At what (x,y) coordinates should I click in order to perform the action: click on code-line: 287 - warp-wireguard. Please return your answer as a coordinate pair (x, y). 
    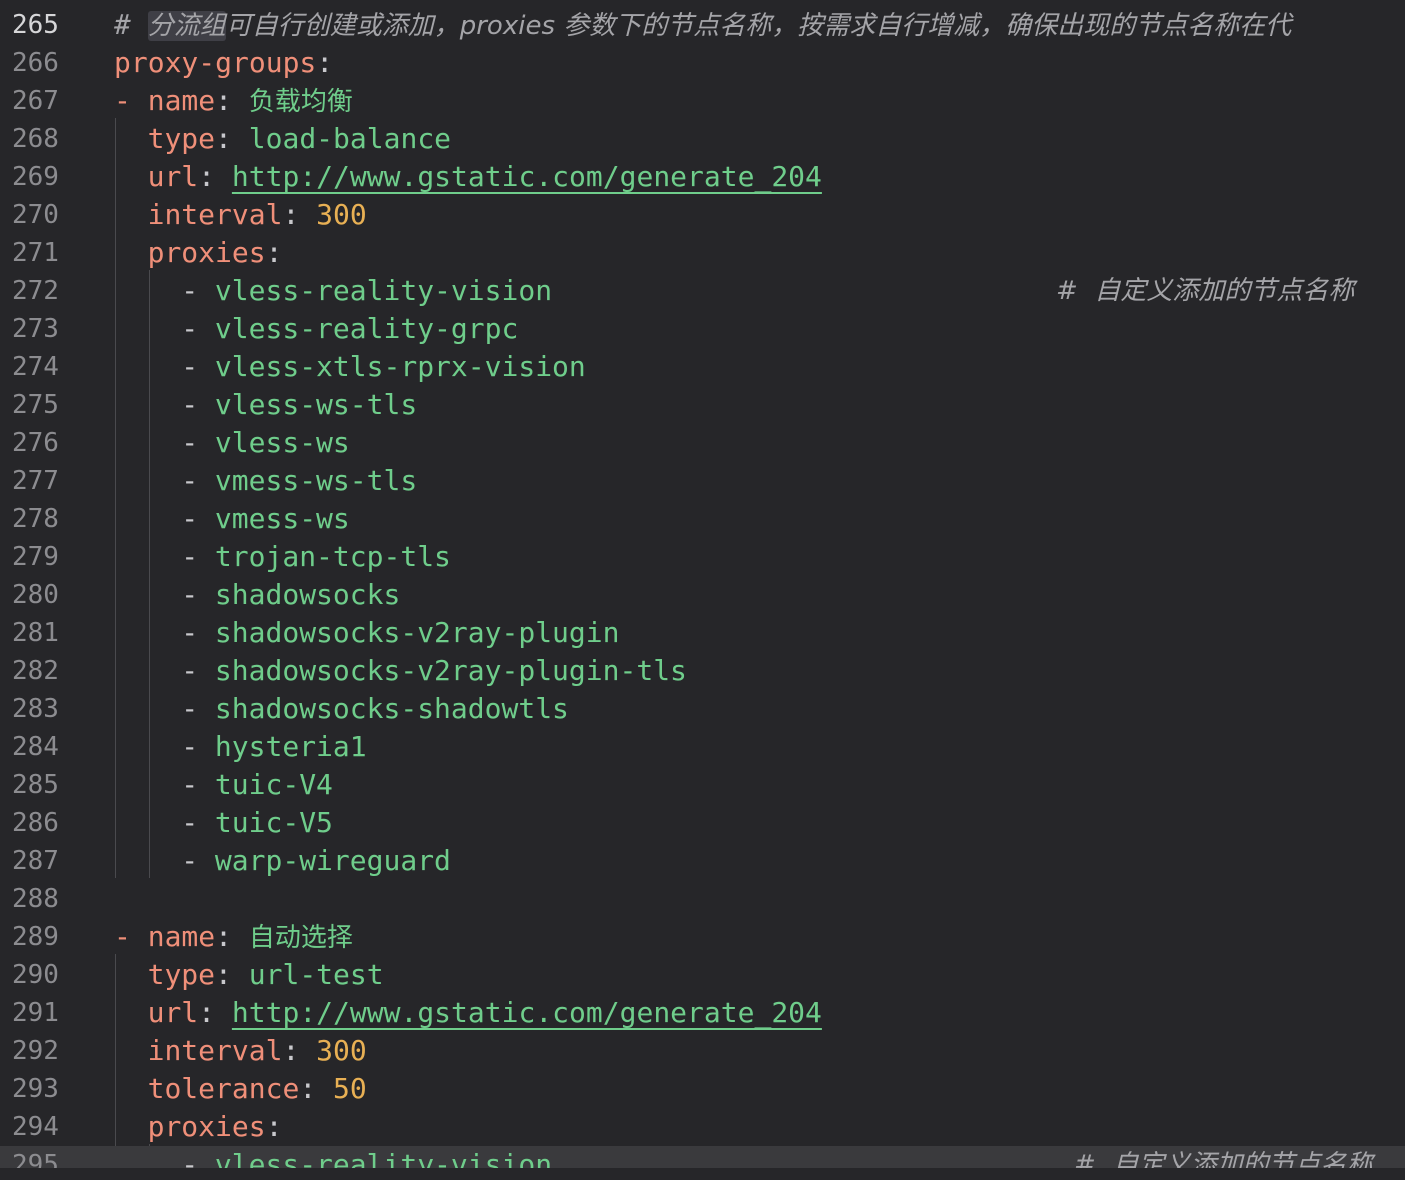
    Looking at the image, I should click on (702, 861).